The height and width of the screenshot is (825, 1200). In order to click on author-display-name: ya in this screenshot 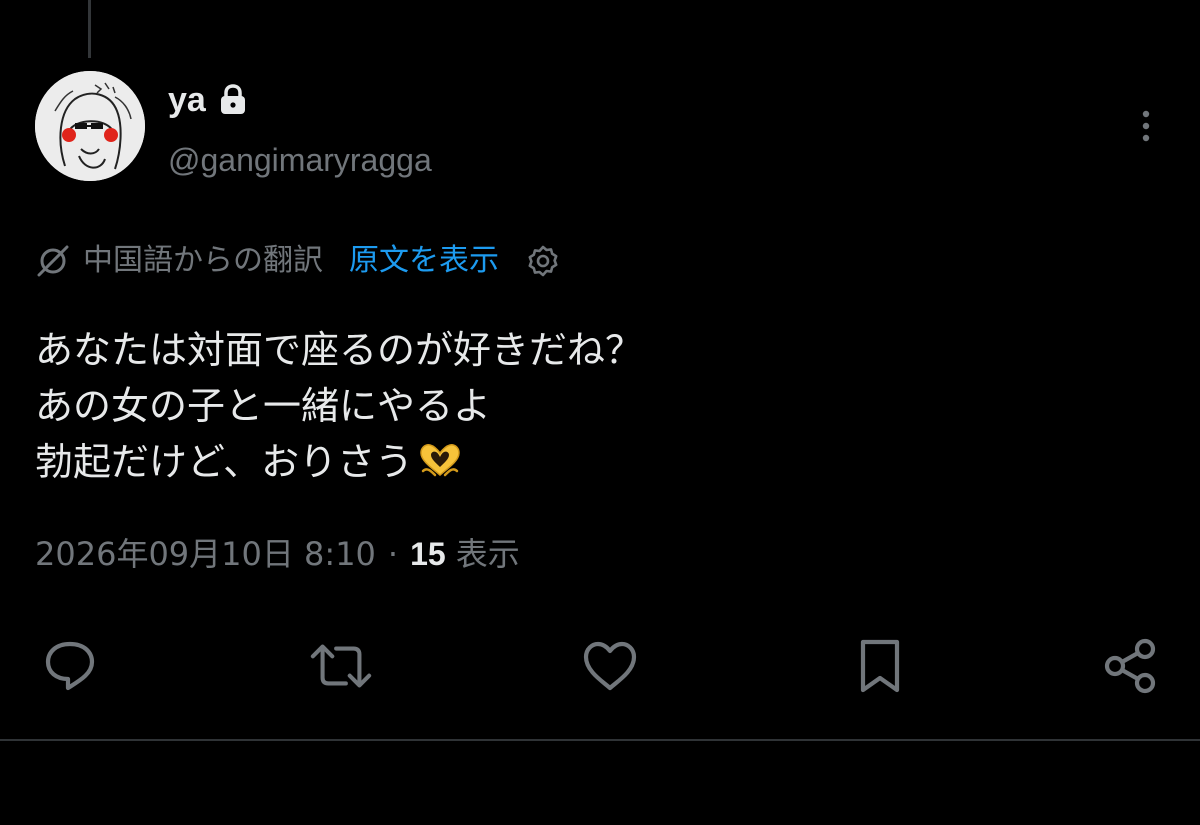, I will do `click(187, 100)`.